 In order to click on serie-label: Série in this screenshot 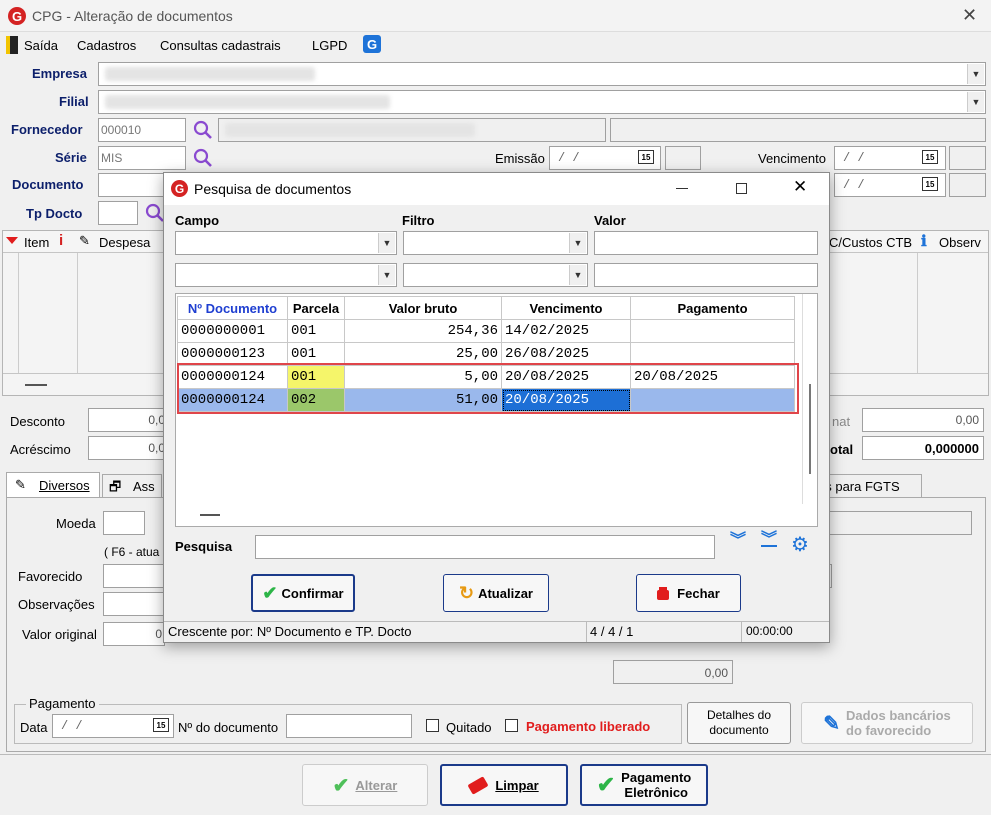, I will do `click(71, 157)`.